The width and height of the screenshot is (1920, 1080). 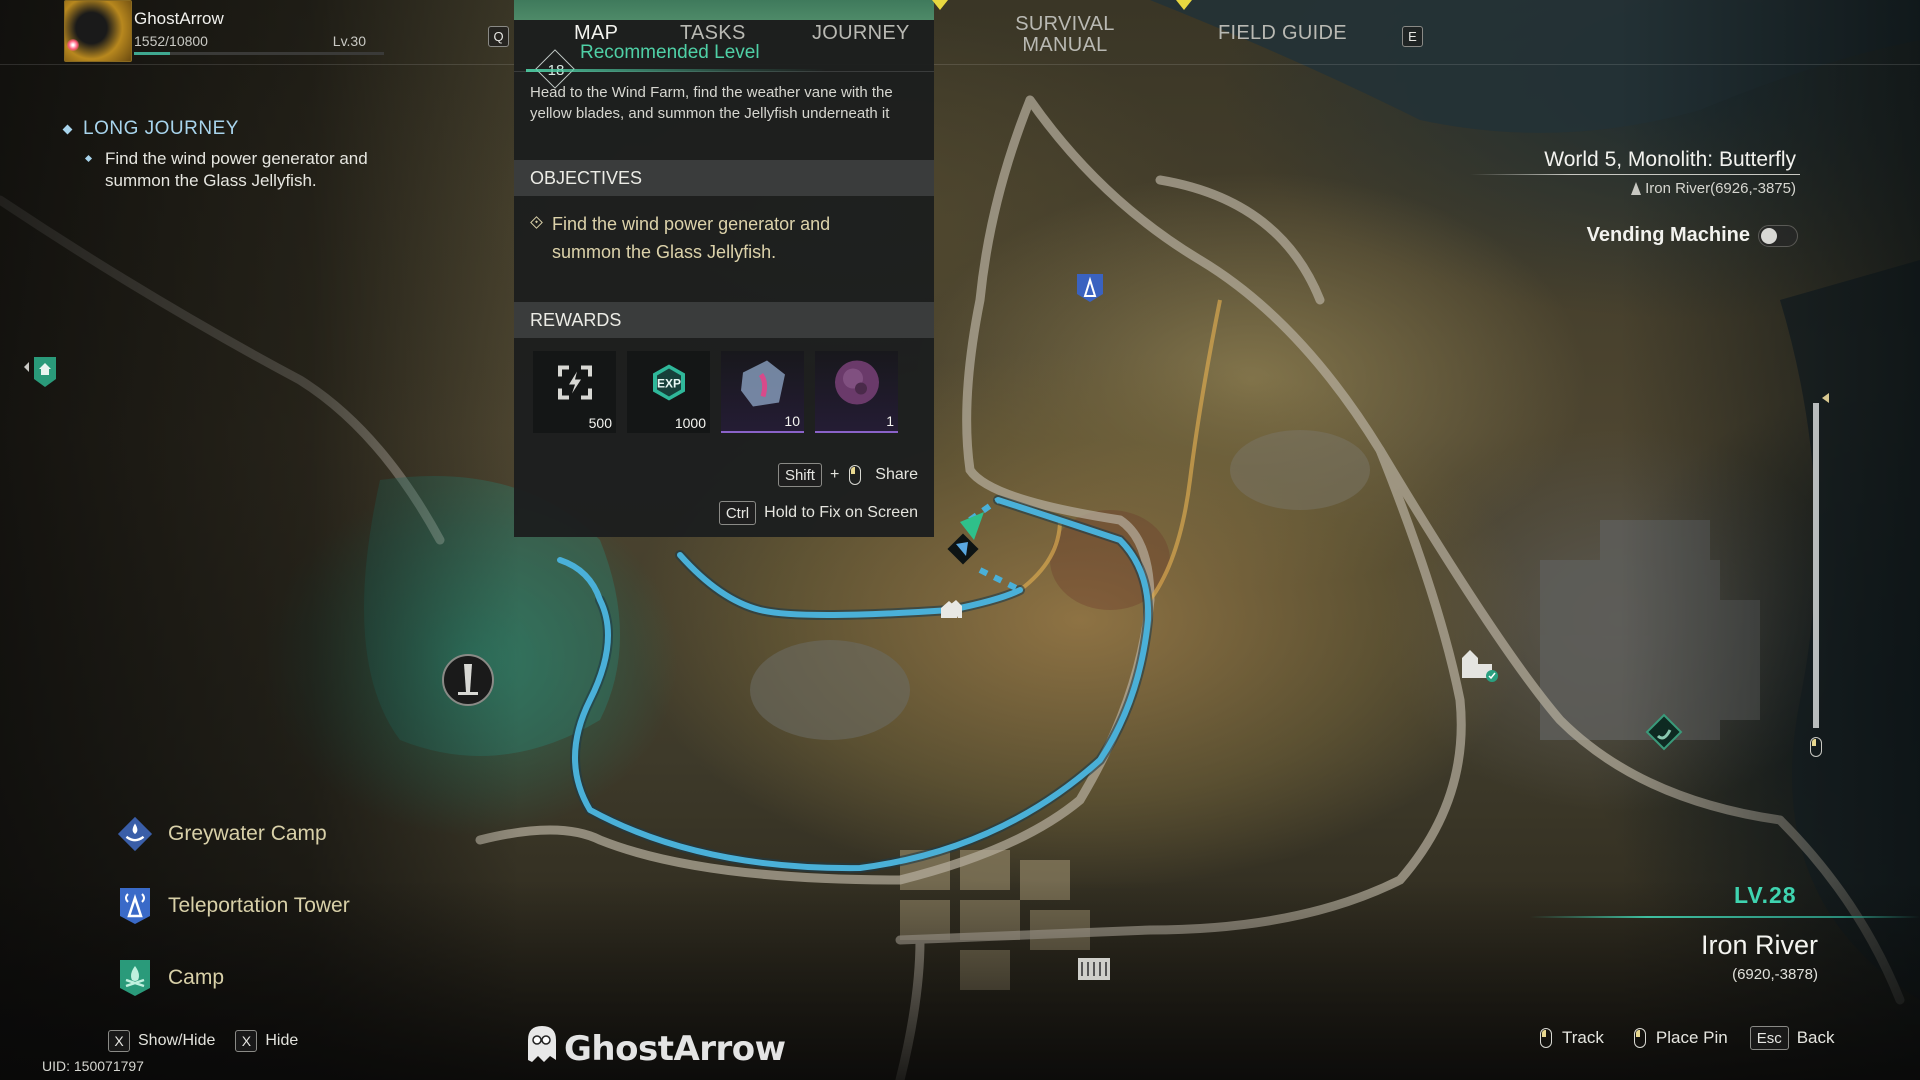 What do you see at coordinates (135, 834) in the screenshot?
I see `greywater-camp-icon` at bounding box center [135, 834].